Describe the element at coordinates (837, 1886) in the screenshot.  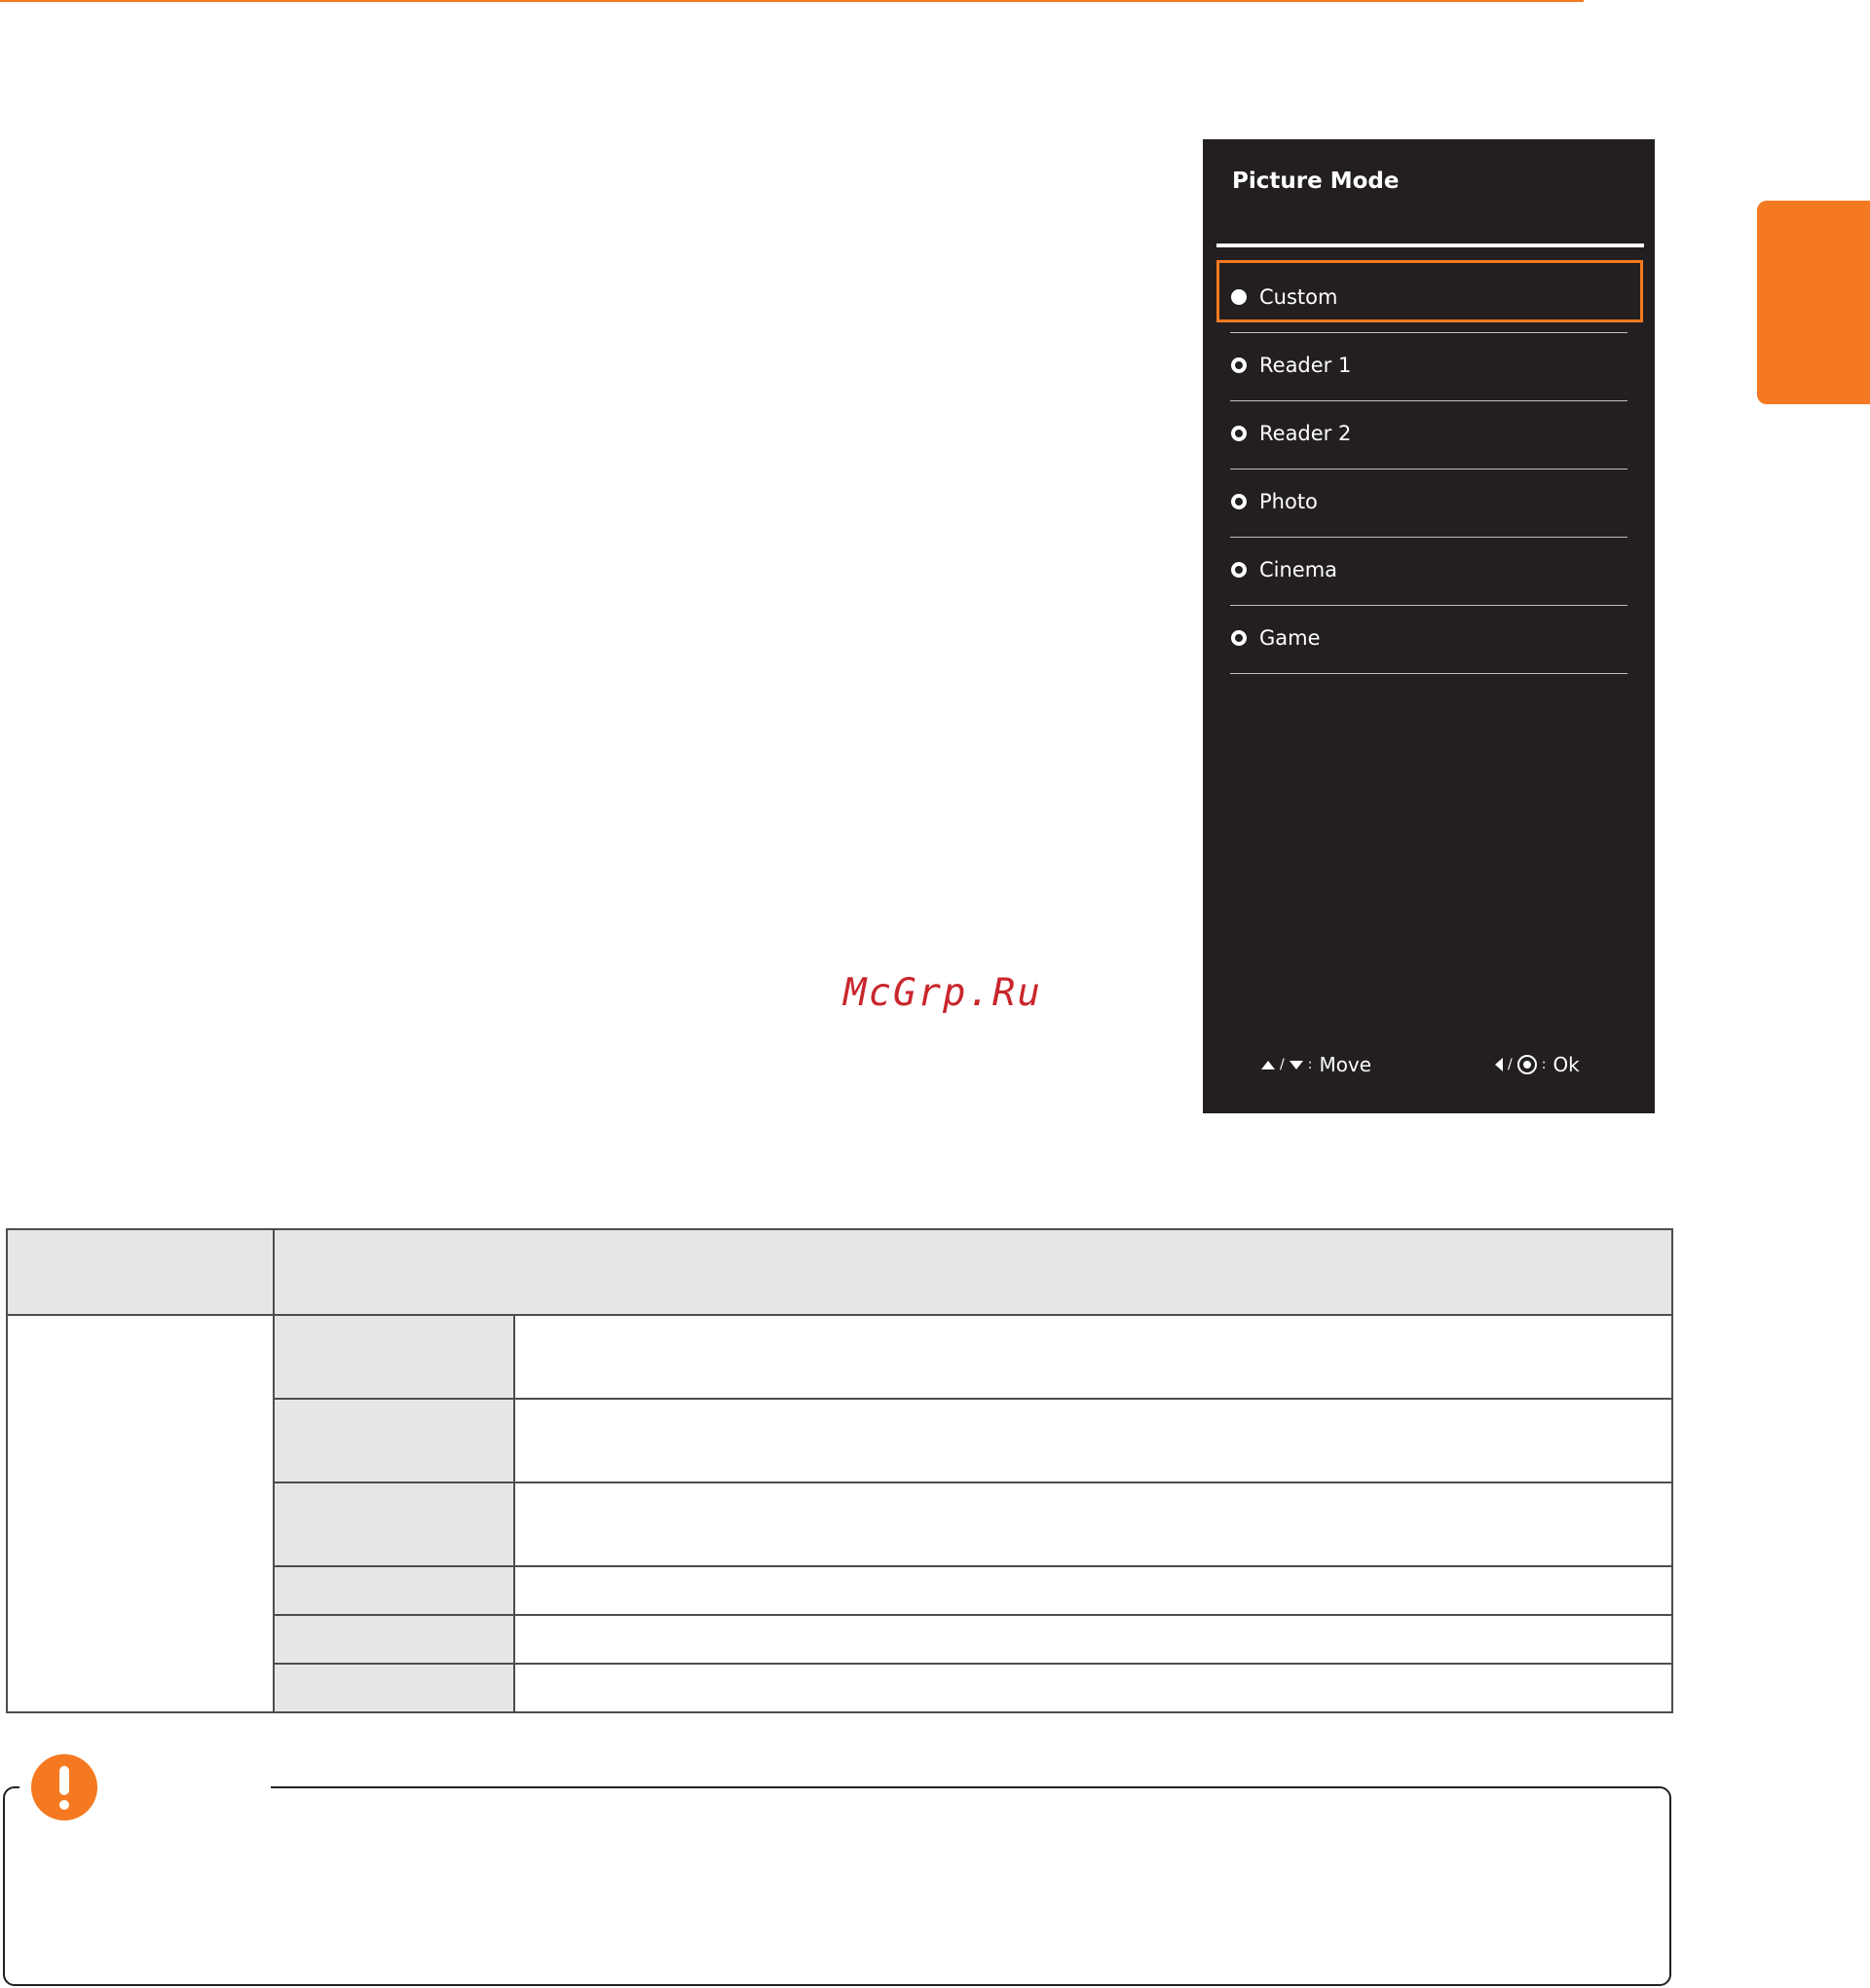
I see `caution-note-box` at that location.